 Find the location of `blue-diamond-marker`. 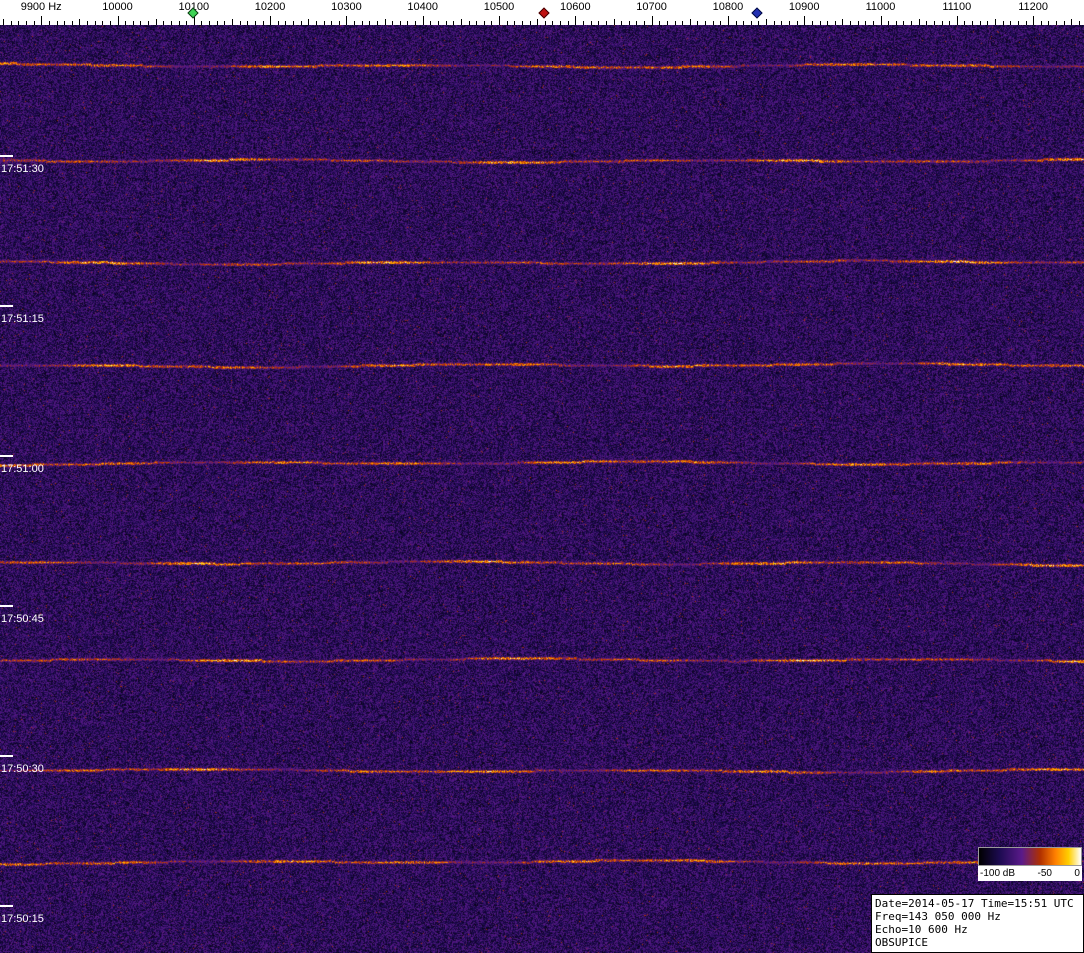

blue-diamond-marker is located at coordinates (757, 13).